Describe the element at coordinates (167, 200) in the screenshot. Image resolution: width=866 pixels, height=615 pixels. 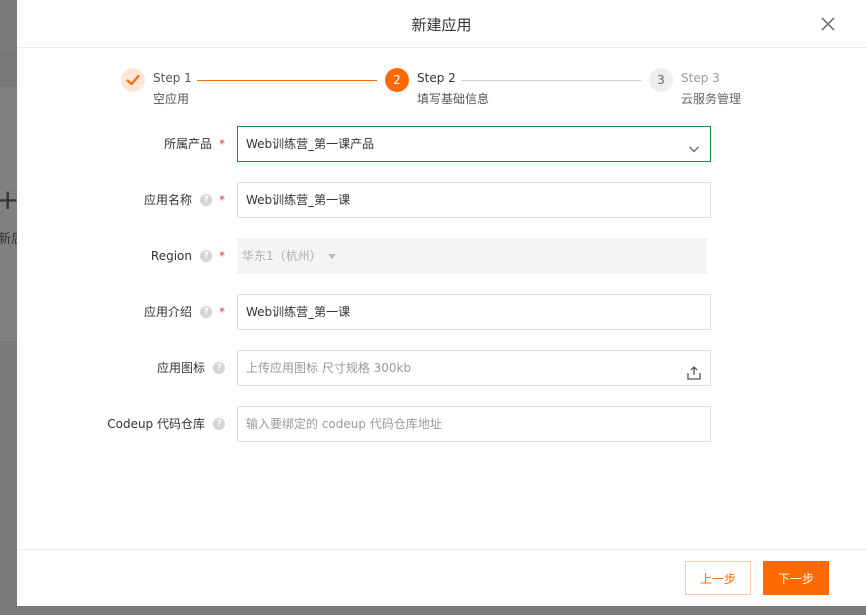
I see `app-name-label: 应用名称` at that location.